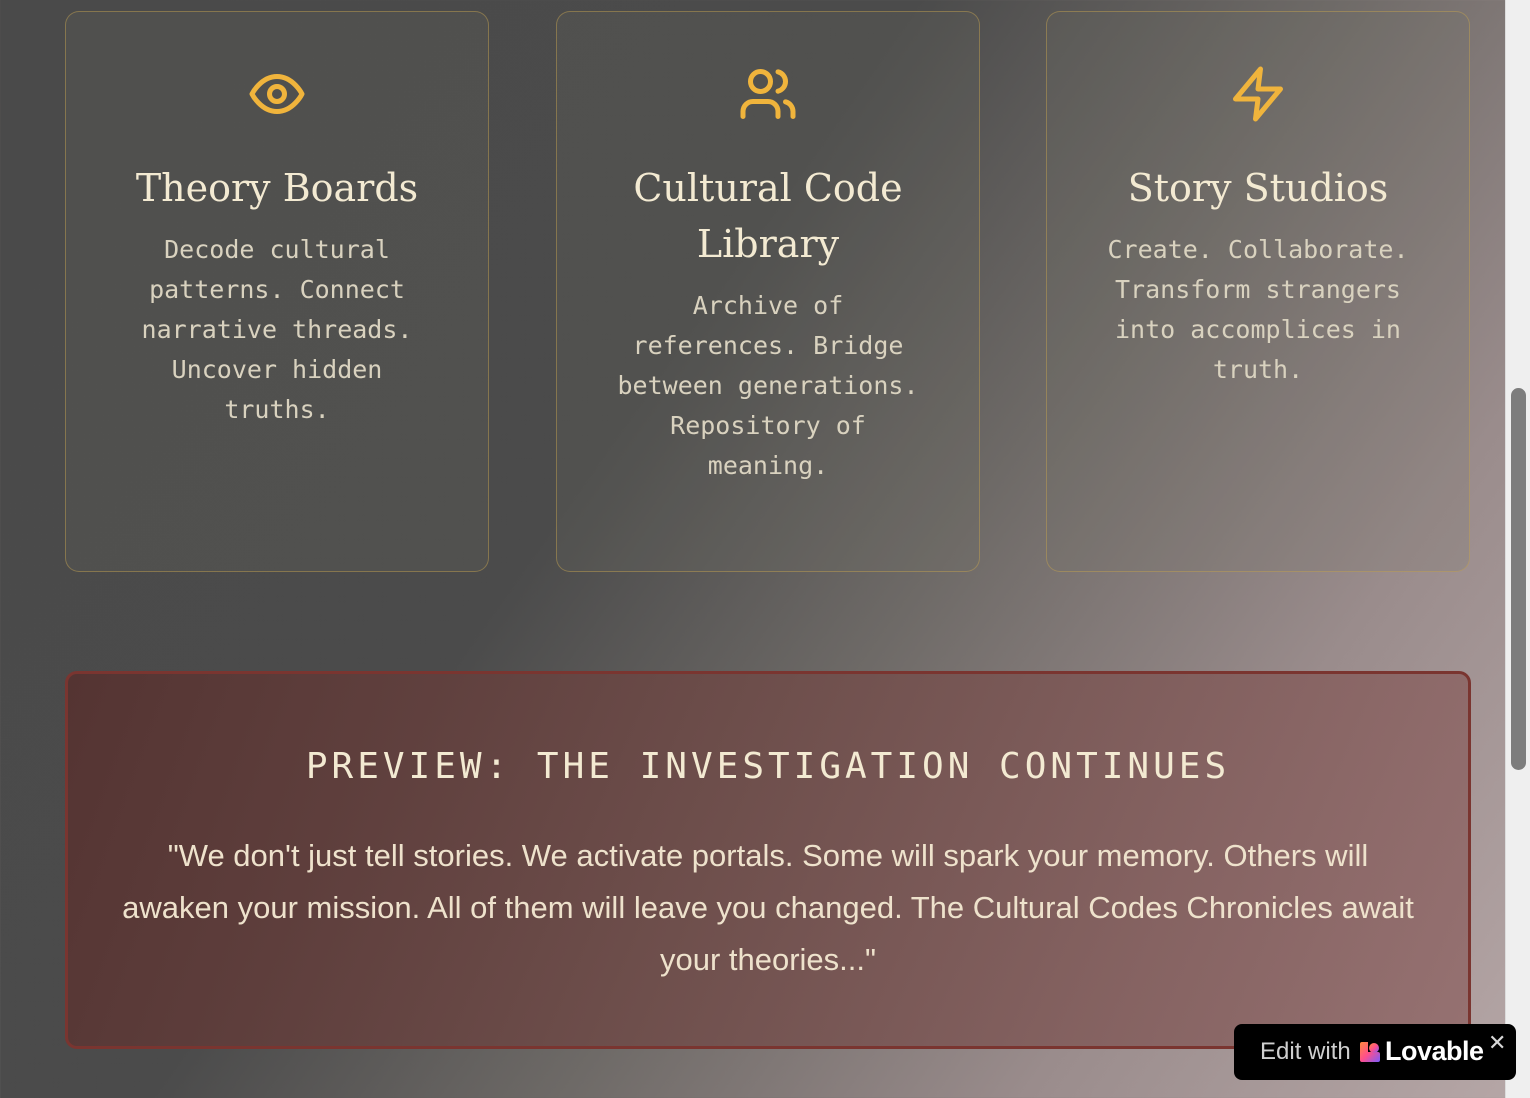 This screenshot has height=1098, width=1530. What do you see at coordinates (1434, 1051) in the screenshot?
I see `badge-brand: Lovable` at bounding box center [1434, 1051].